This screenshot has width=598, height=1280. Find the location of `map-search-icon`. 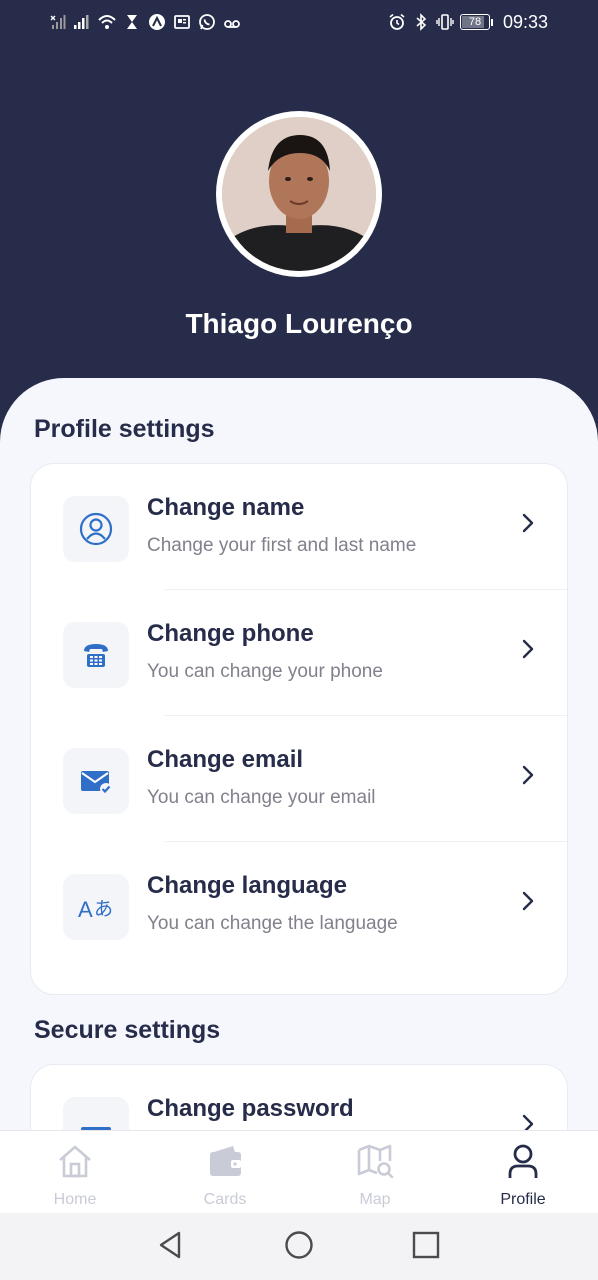

map-search-icon is located at coordinates (375, 1161).